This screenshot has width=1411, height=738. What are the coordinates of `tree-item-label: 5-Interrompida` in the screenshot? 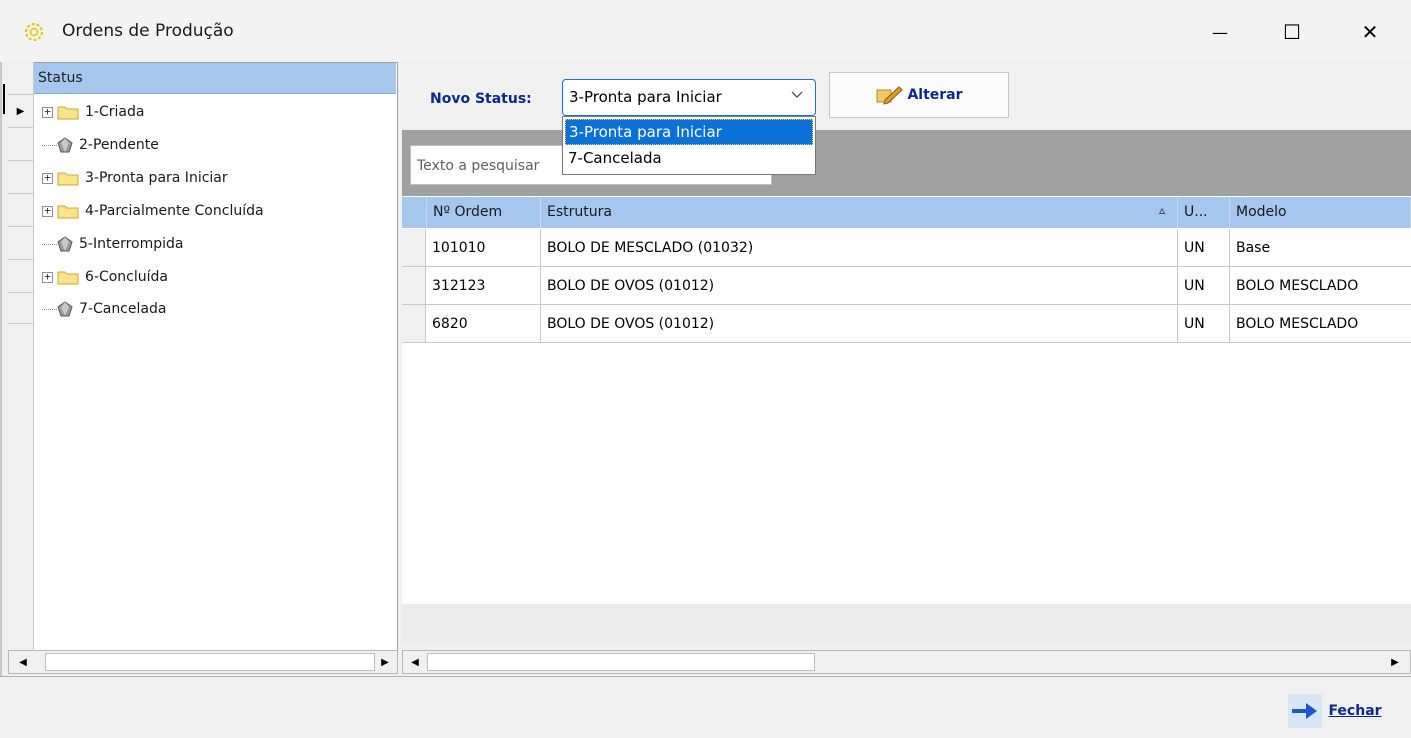 It's located at (131, 244).